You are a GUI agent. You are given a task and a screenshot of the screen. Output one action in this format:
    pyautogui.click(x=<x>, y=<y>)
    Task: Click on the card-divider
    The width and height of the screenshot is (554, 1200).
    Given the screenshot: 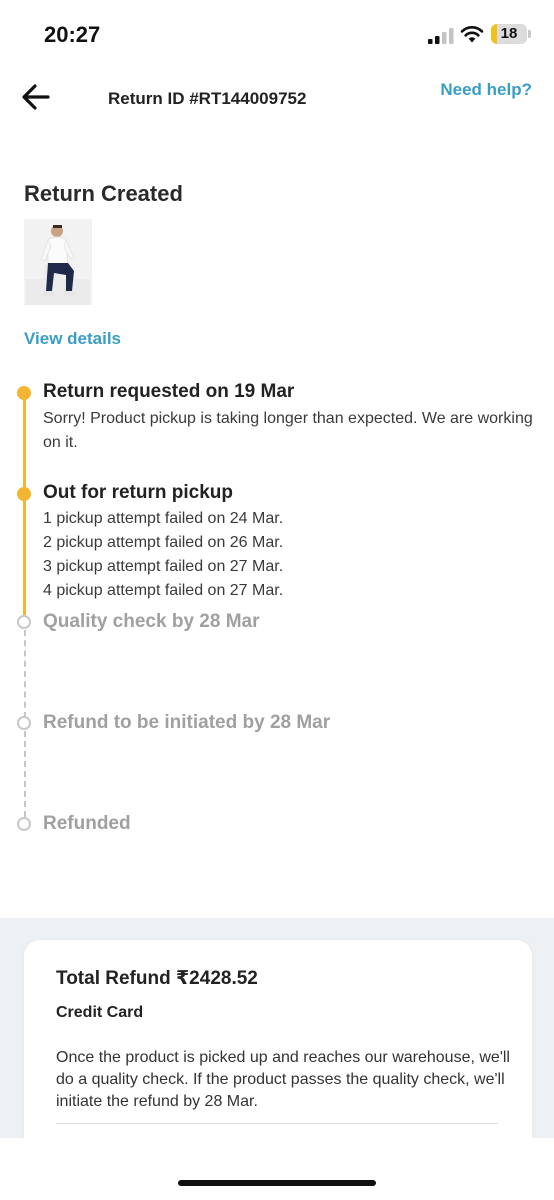 What is the action you would take?
    pyautogui.click(x=277, y=1123)
    